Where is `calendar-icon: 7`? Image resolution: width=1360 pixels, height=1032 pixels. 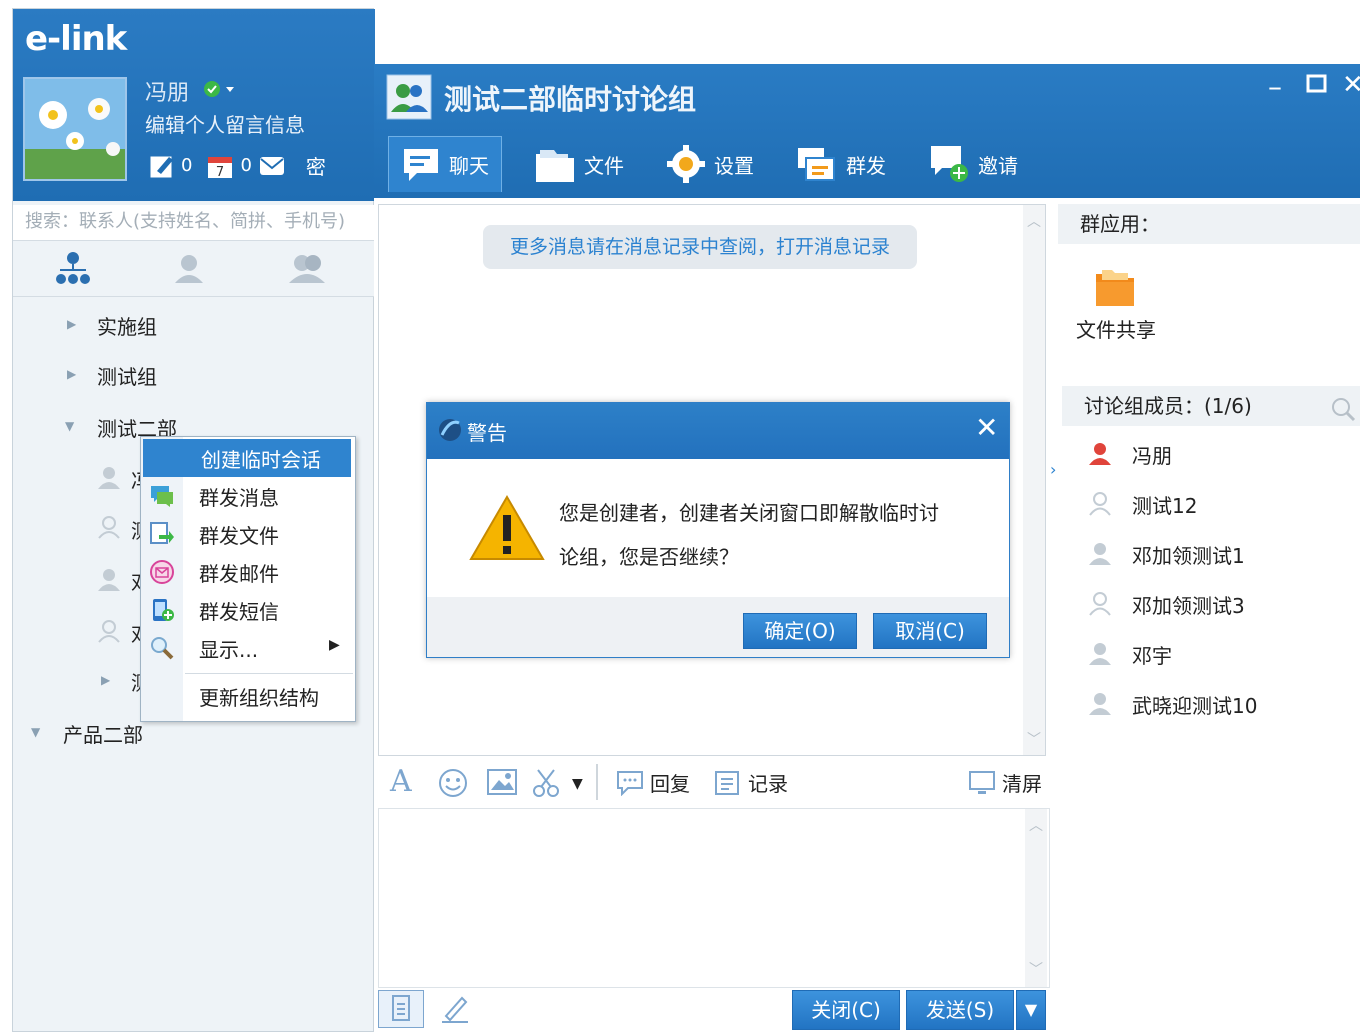 calendar-icon: 7 is located at coordinates (220, 166).